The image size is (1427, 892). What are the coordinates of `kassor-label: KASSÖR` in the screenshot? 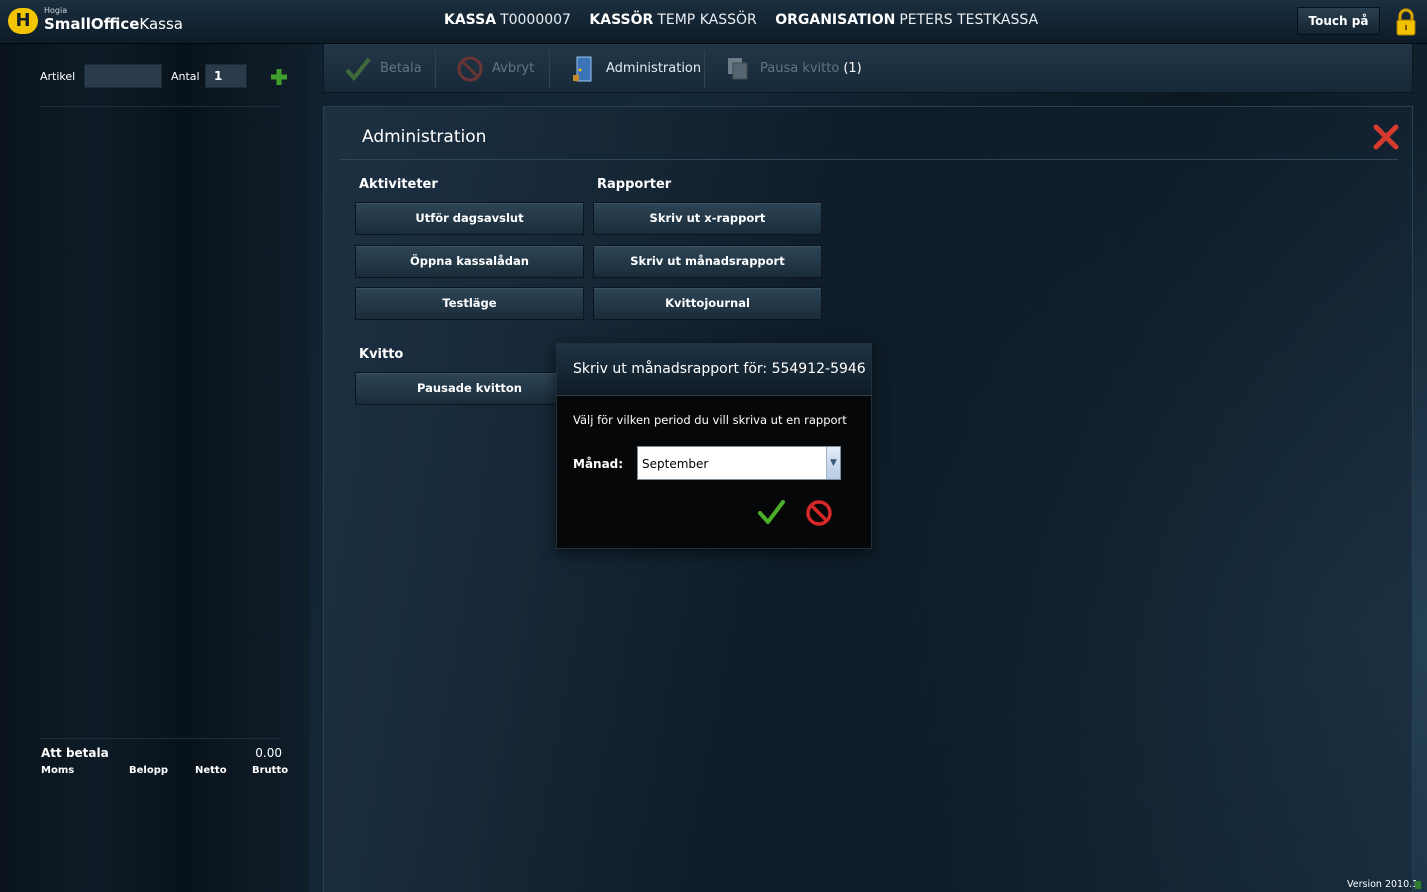 It's located at (621, 20).